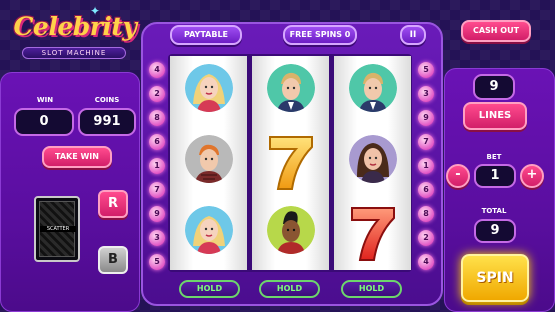 Image resolution: width=555 pixels, height=312 pixels. I want to click on game-logo: ✦ Celebrity SLOT MACHINE, so click(75, 31).